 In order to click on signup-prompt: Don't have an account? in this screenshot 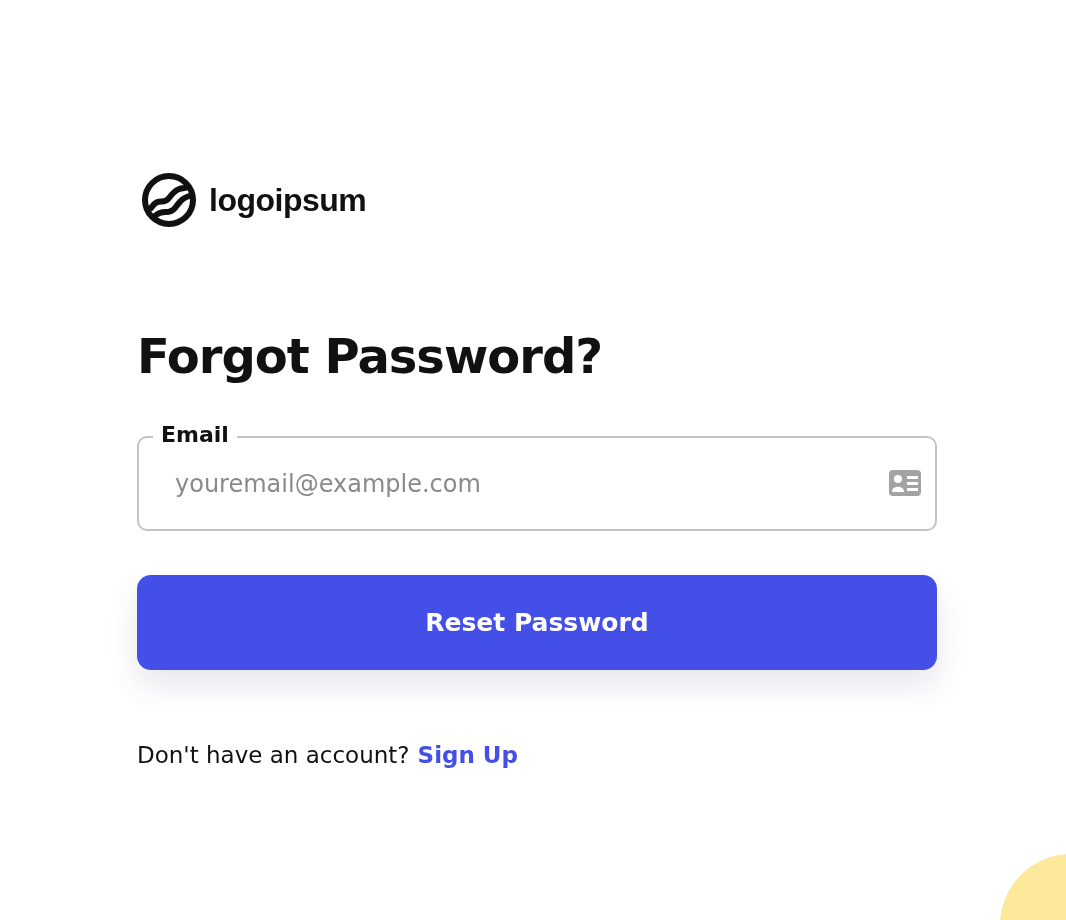, I will do `click(273, 755)`.